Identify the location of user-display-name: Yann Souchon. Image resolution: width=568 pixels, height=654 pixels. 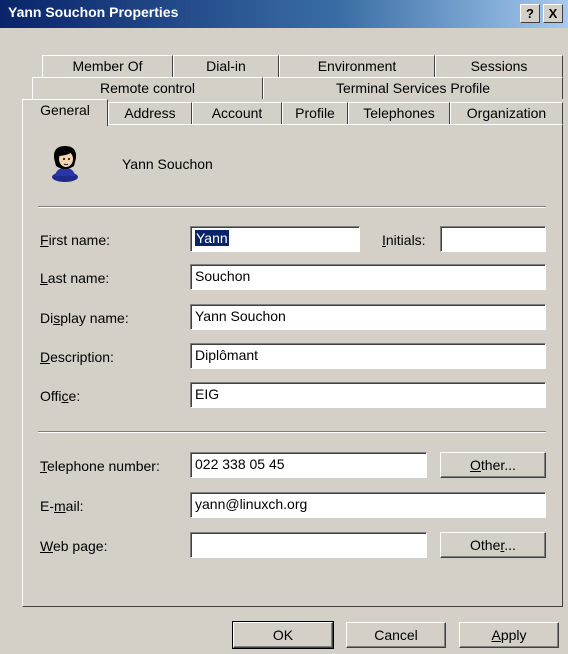
(167, 164).